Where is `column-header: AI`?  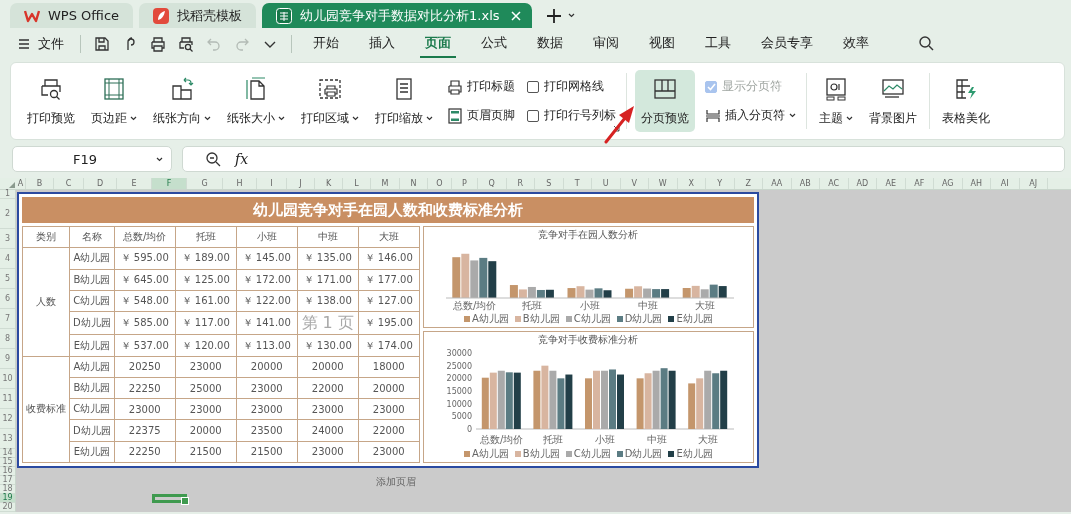 column-header: AI is located at coordinates (1005, 183).